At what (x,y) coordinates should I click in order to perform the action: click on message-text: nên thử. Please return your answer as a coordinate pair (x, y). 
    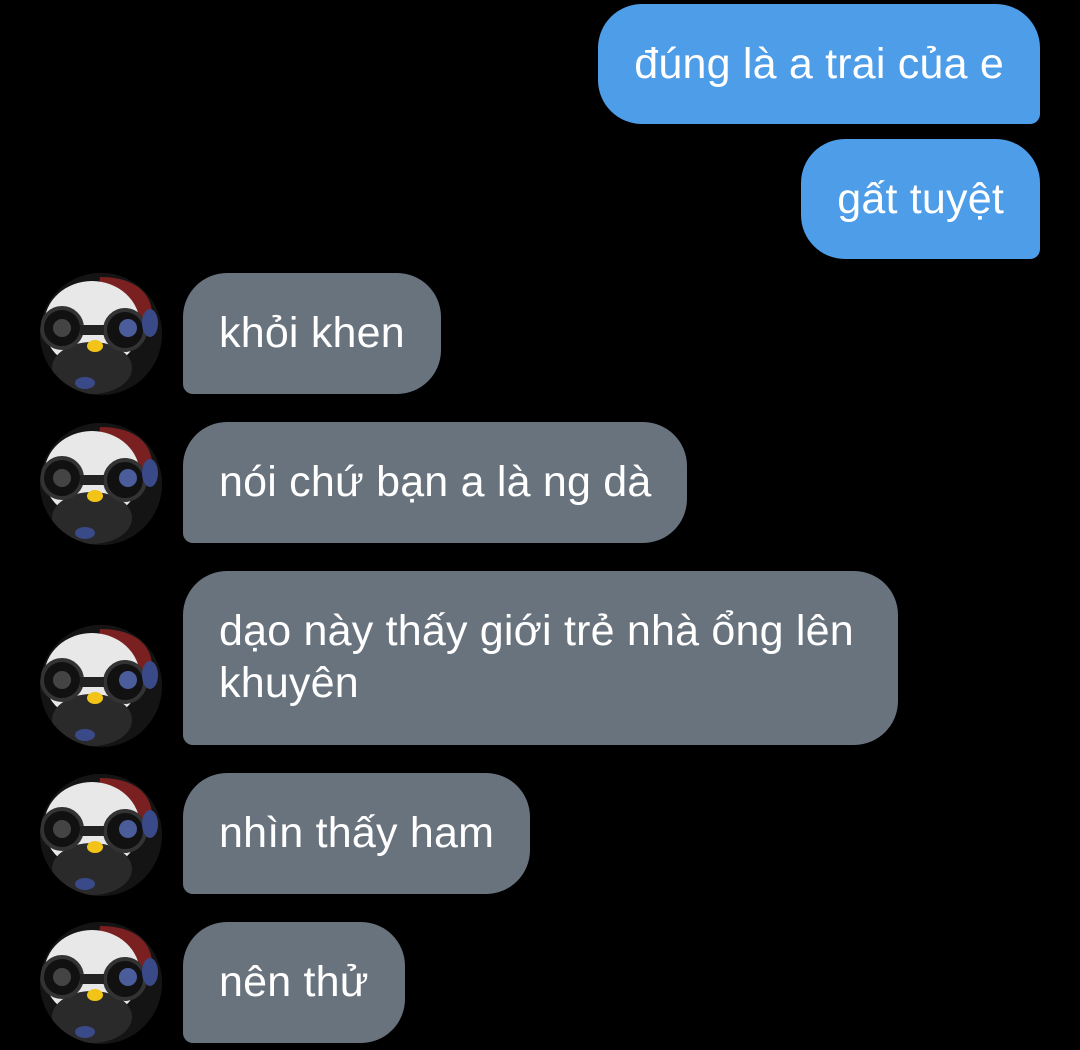
    Looking at the image, I should click on (294, 982).